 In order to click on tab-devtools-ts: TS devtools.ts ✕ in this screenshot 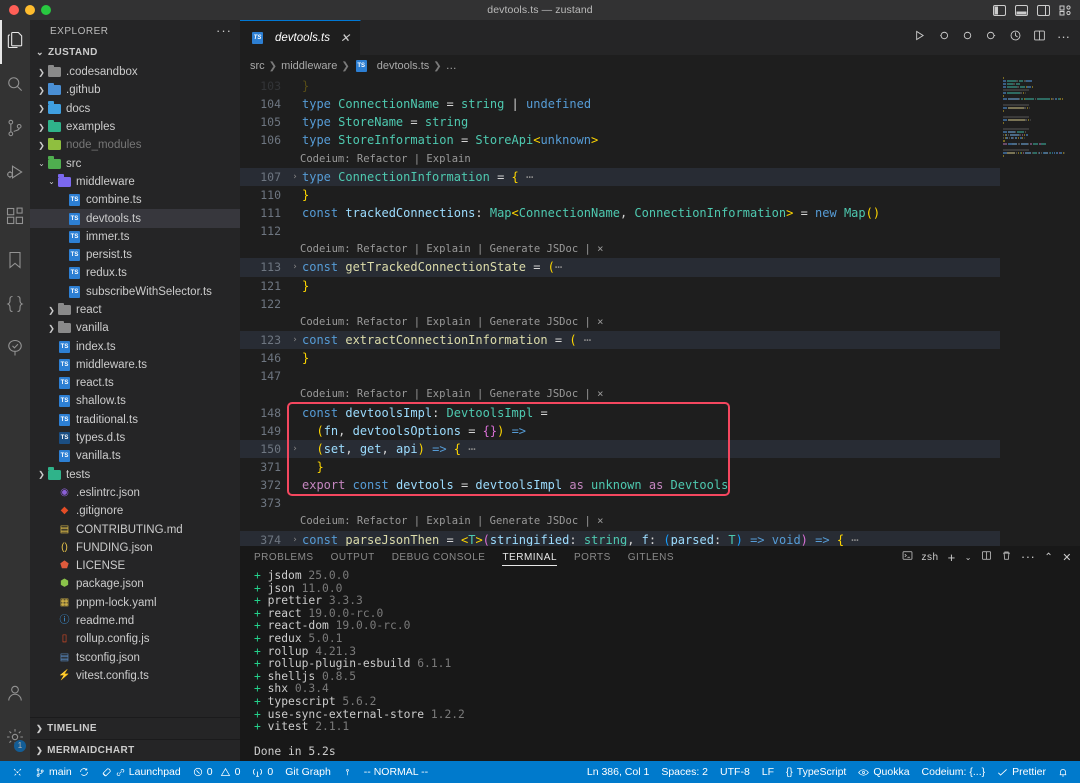, I will do `click(301, 37)`.